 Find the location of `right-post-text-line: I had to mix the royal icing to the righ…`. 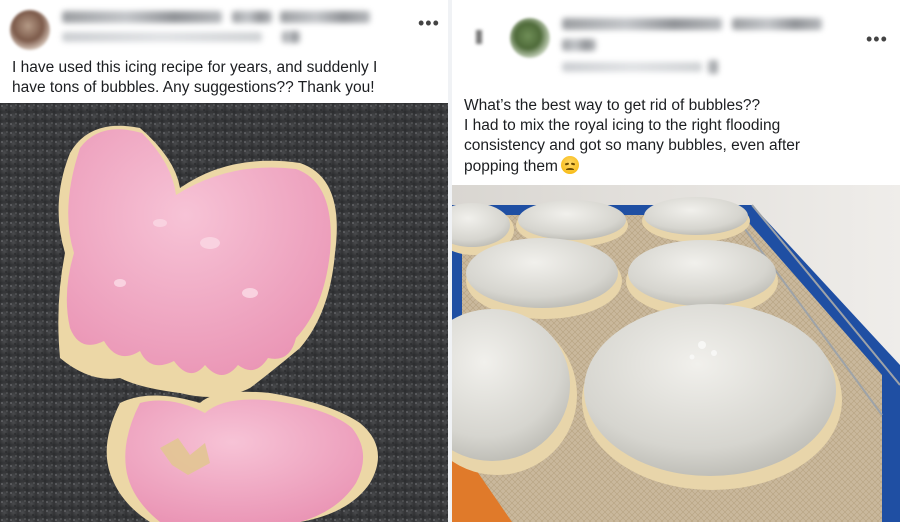

right-post-text-line: I had to mix the royal icing to the righ… is located at coordinates (622, 125).